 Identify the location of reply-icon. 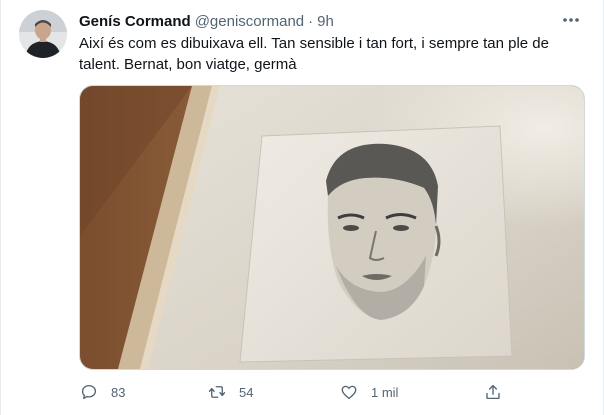
(89, 392).